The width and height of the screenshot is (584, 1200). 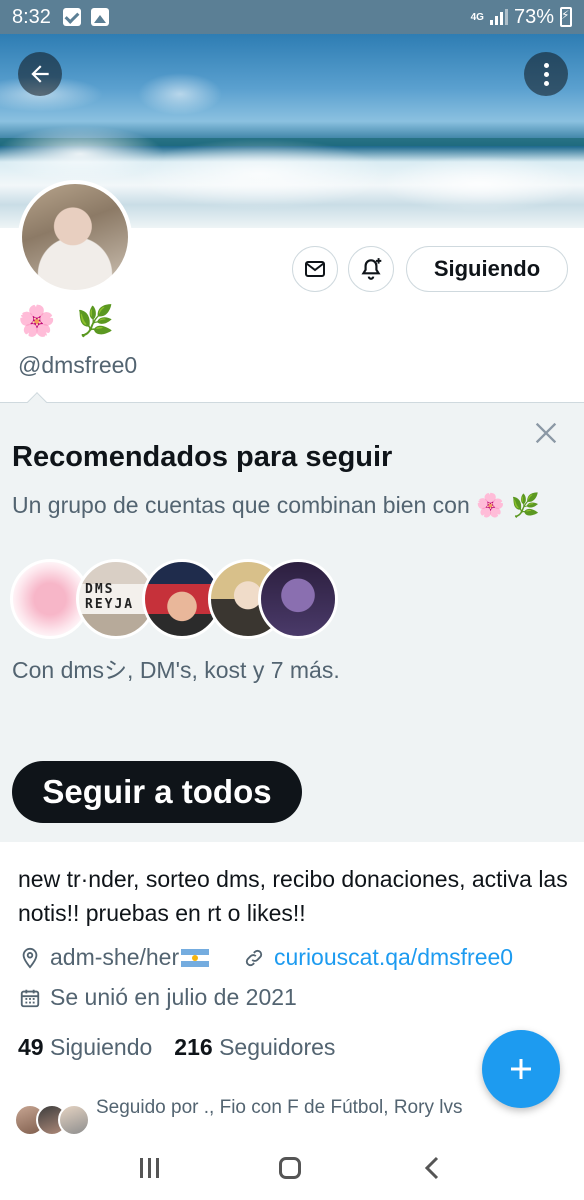 What do you see at coordinates (175, 599) in the screenshot?
I see `recommended-avatars: DMS REYJA` at bounding box center [175, 599].